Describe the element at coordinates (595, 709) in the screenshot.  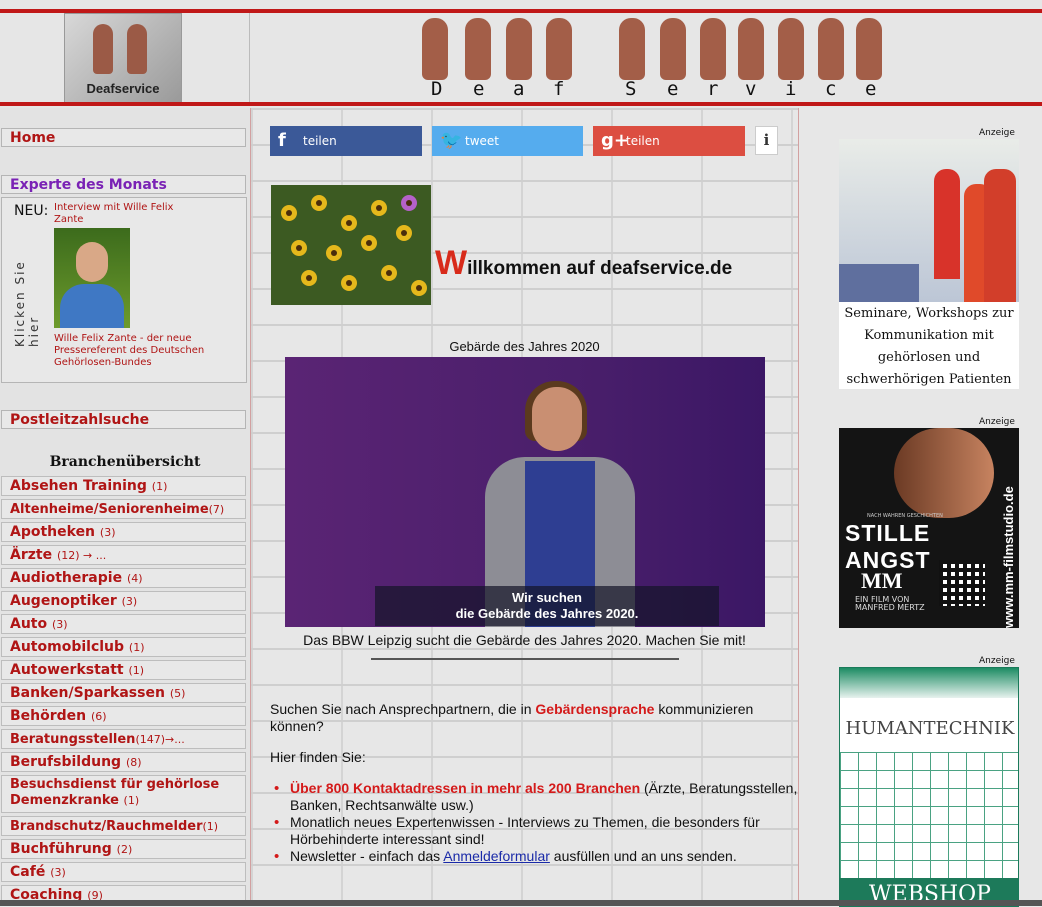
I see `sign-language-highlight: Gebärdensprache` at that location.